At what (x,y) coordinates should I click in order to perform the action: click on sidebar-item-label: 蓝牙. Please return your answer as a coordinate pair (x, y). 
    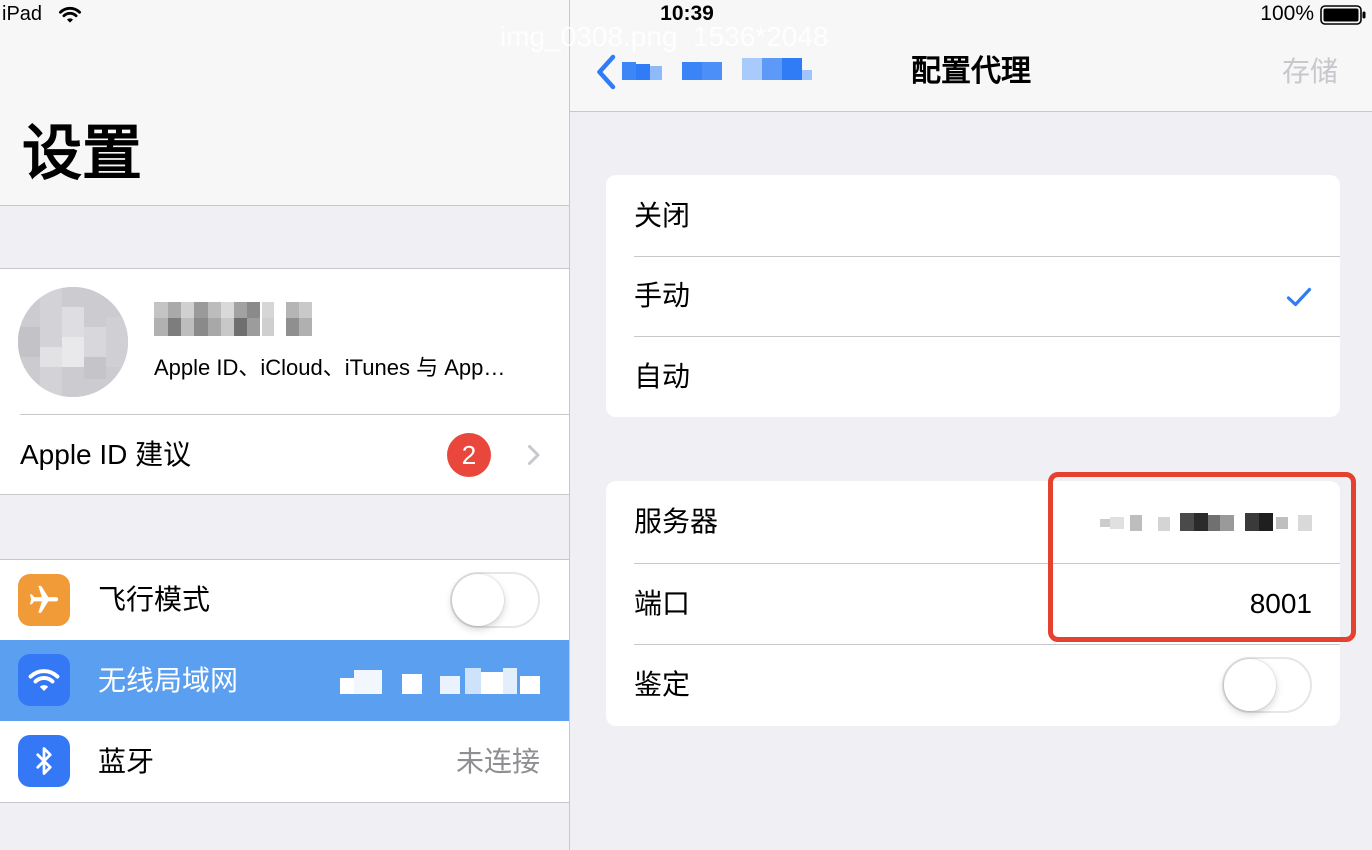
    Looking at the image, I should click on (126, 761).